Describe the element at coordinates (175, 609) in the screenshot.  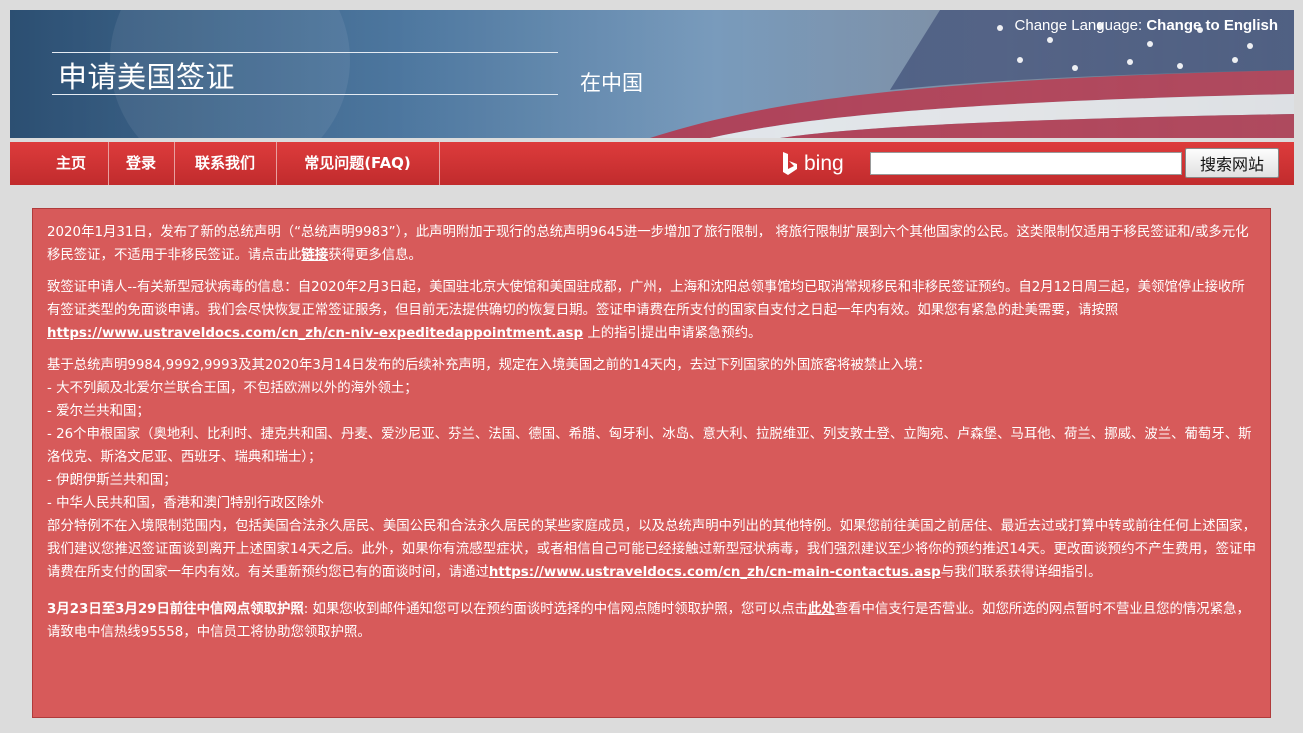
I see `passport-heading: 3月23日至3月29日前往中信网点领取护照` at that location.